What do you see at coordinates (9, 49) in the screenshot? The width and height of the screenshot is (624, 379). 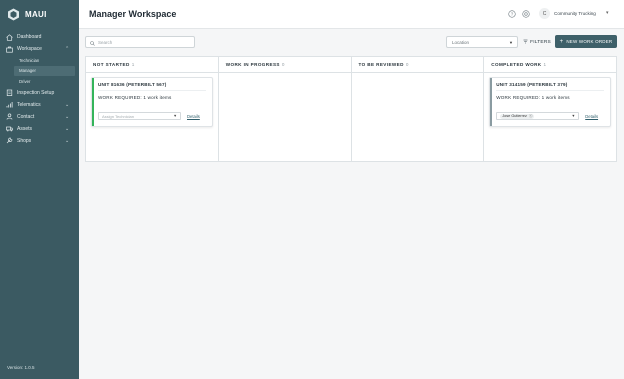 I see `briefcase-icon` at bounding box center [9, 49].